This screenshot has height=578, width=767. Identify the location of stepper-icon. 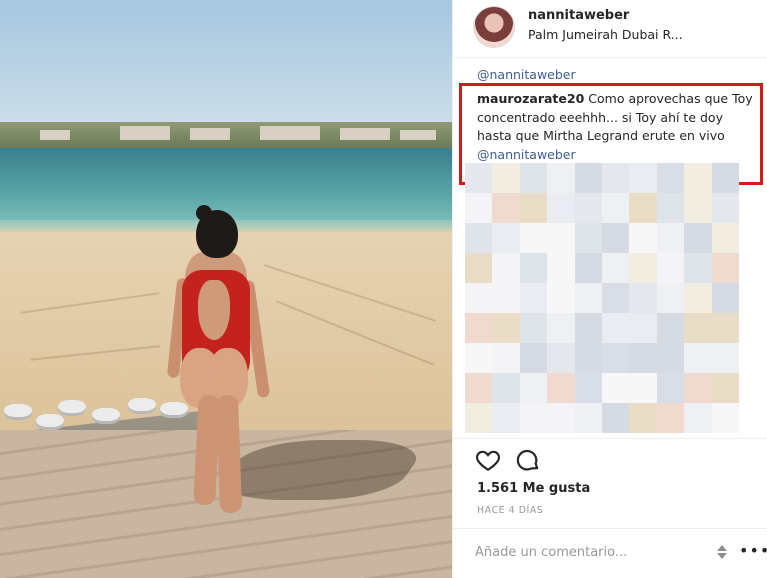
(722, 552).